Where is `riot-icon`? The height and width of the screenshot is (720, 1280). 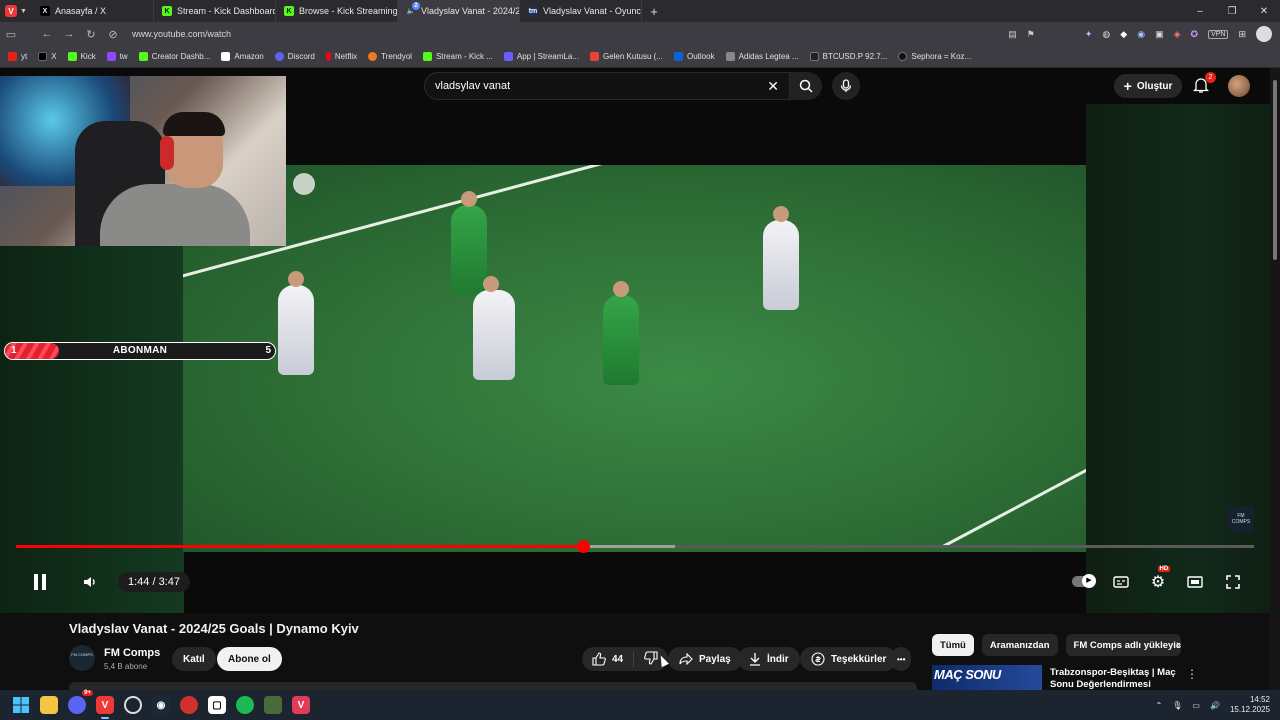
riot-icon is located at coordinates (189, 705).